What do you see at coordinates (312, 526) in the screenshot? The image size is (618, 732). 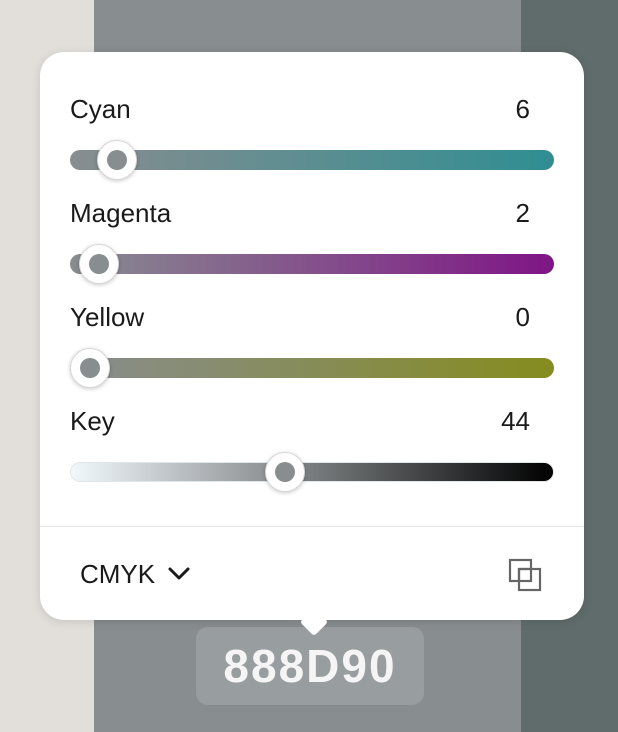 I see `popover-divider` at bounding box center [312, 526].